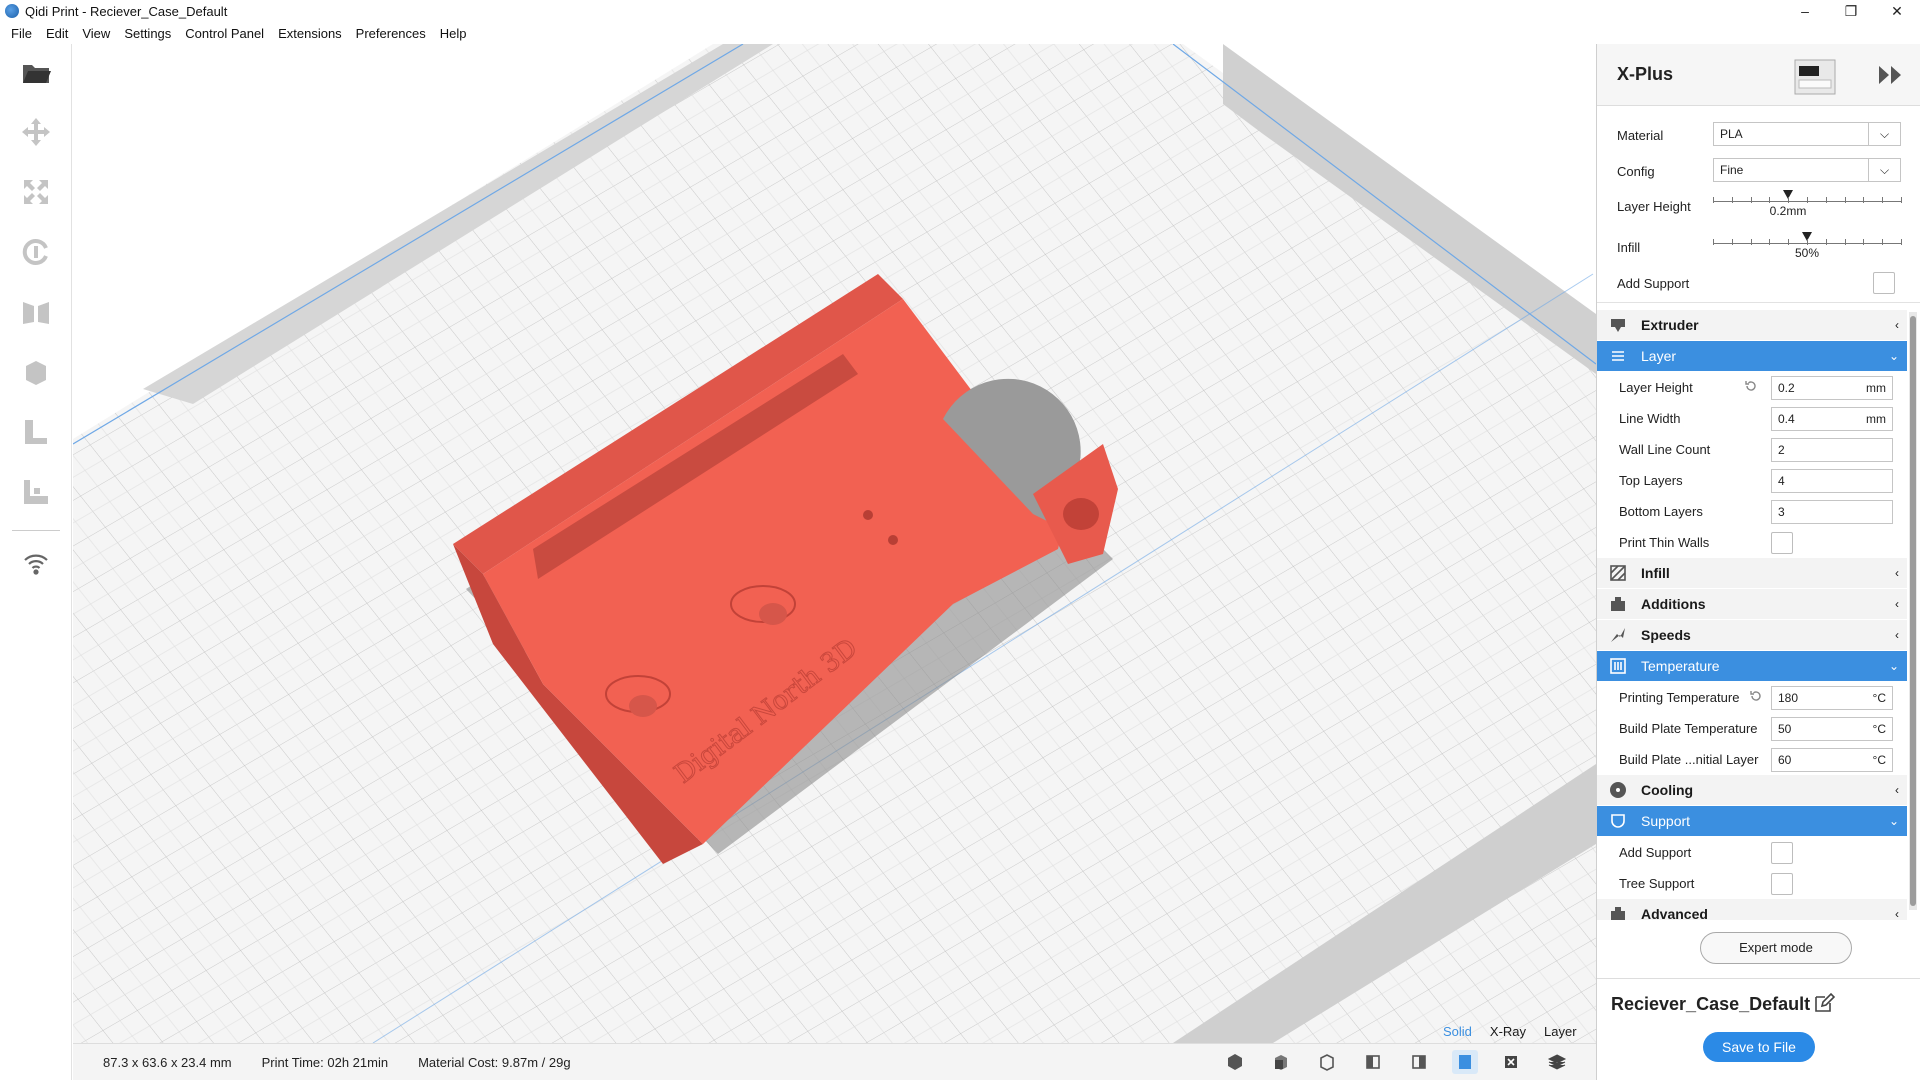  Describe the element at coordinates (12, 11) in the screenshot. I see `app-icon` at that location.